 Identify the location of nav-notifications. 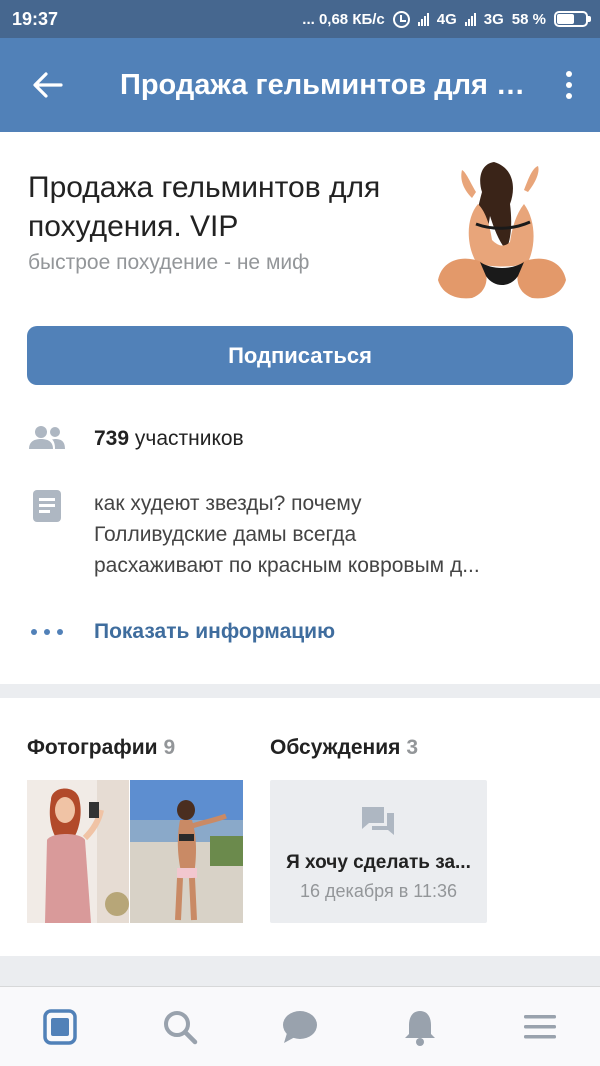
(420, 1026).